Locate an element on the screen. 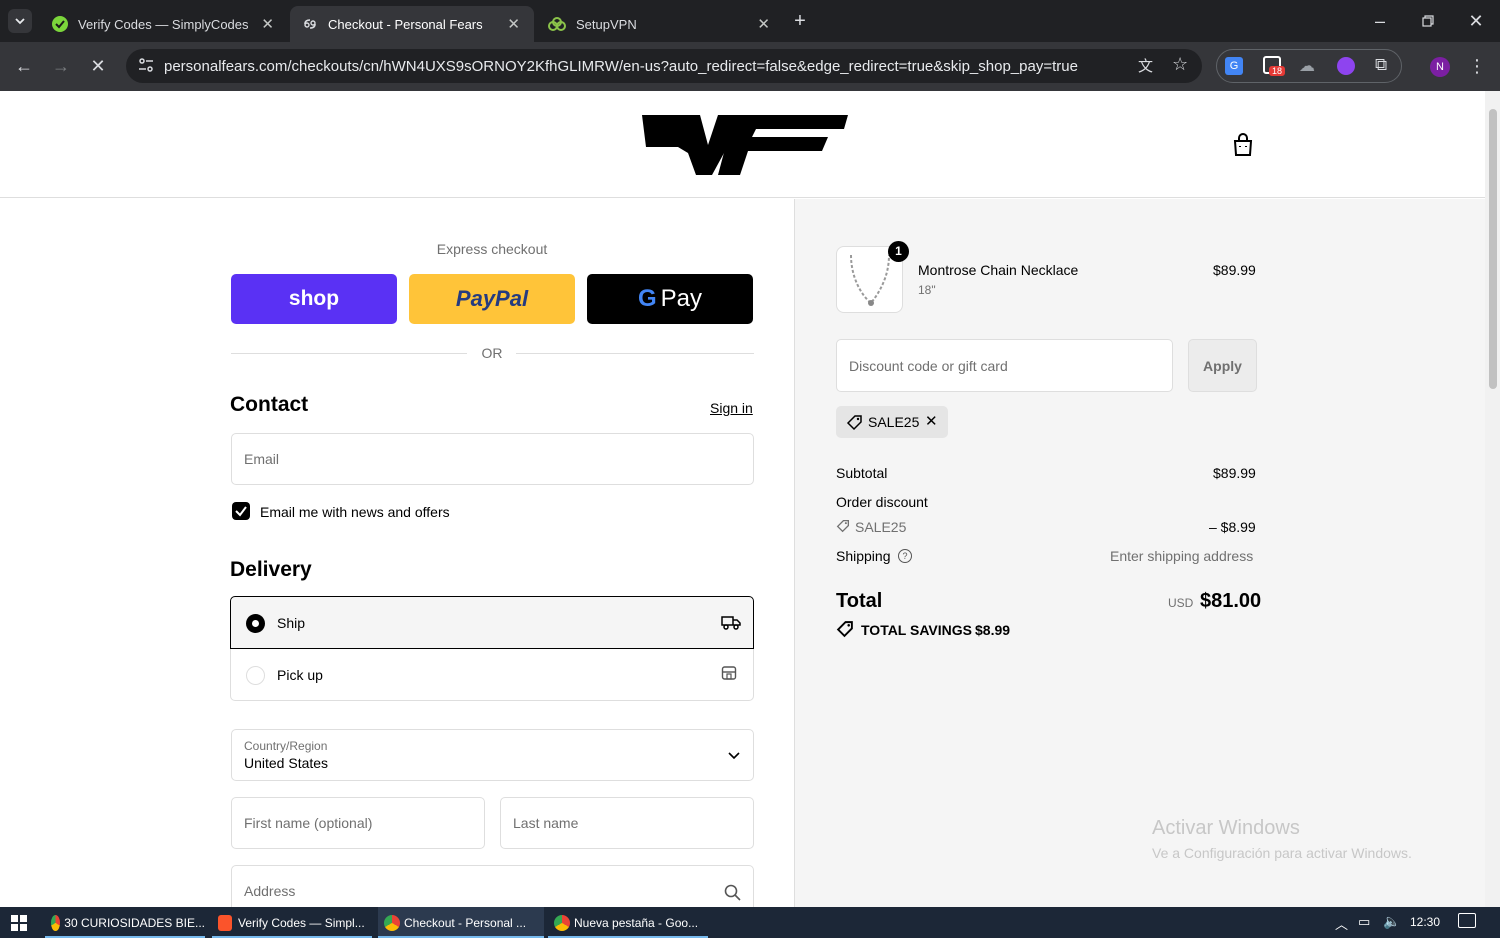 Image resolution: width=1500 pixels, height=938 pixels. site-info-icon is located at coordinates (146, 67).